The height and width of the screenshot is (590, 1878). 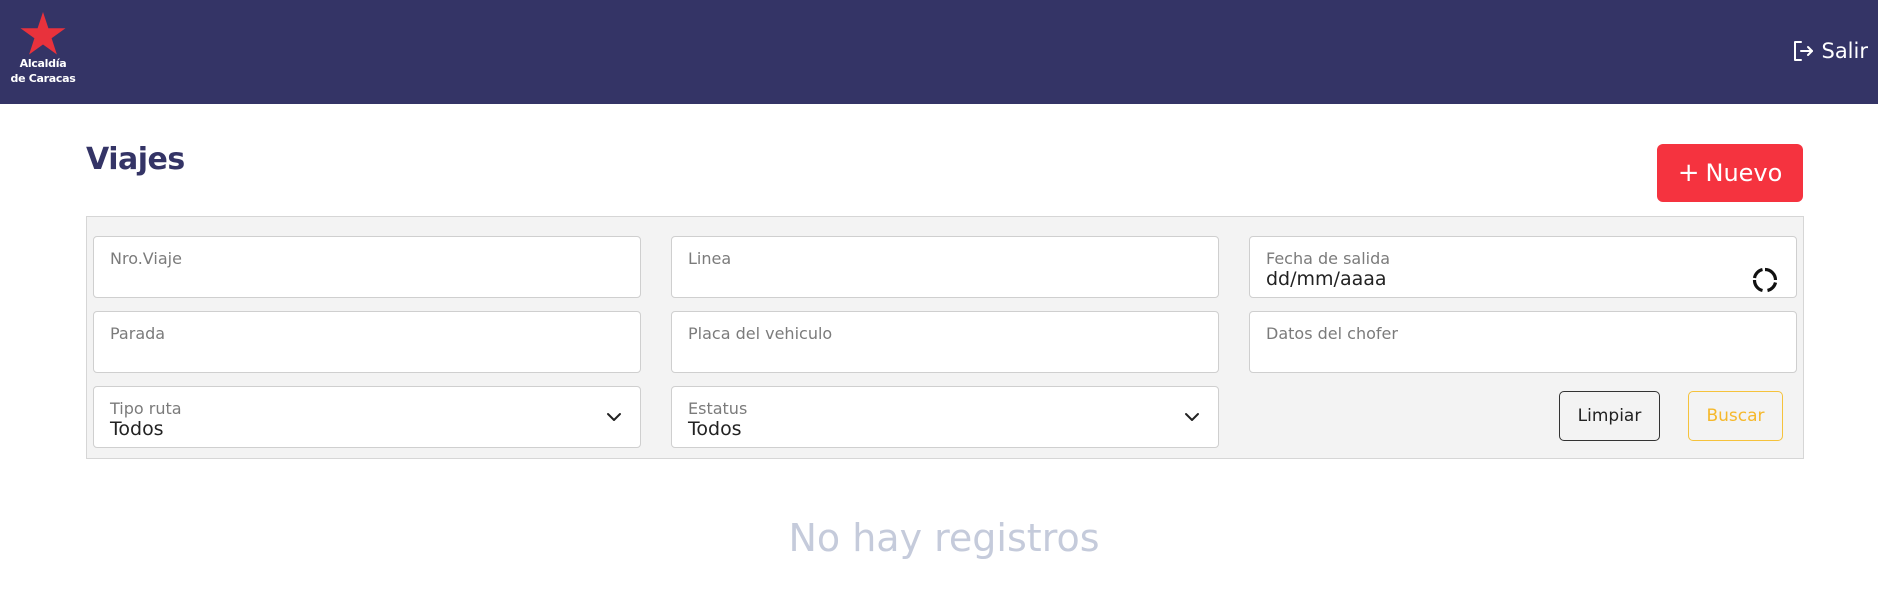 What do you see at coordinates (1328, 258) in the screenshot?
I see `fecha-salida-label: Fecha de salida` at bounding box center [1328, 258].